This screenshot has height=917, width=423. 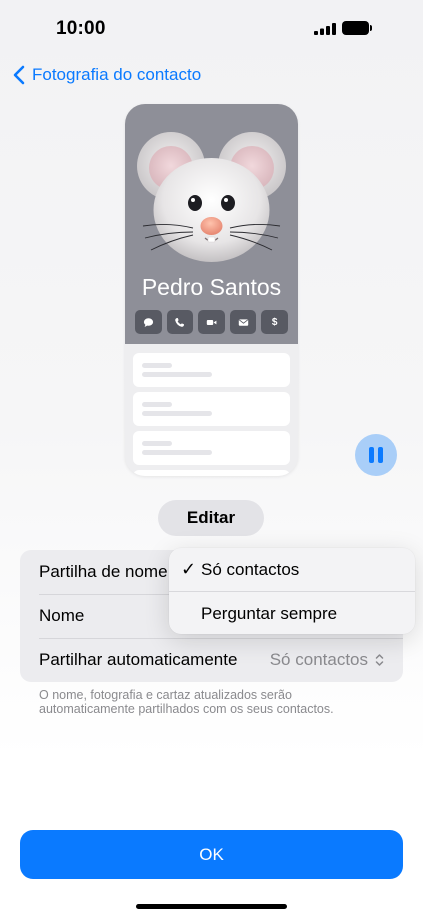 I want to click on phone-action, so click(x=180, y=322).